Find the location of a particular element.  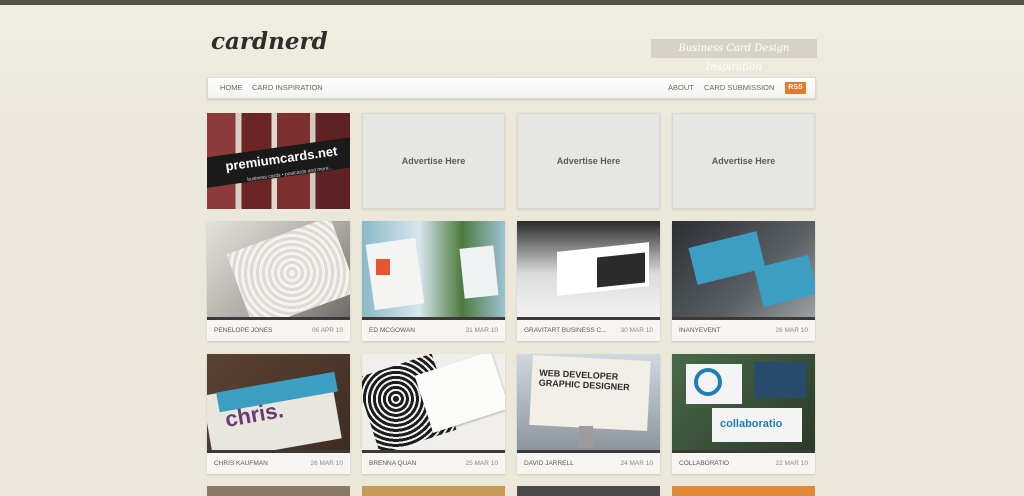

card-name: BRENNA QUAN is located at coordinates (392, 463).